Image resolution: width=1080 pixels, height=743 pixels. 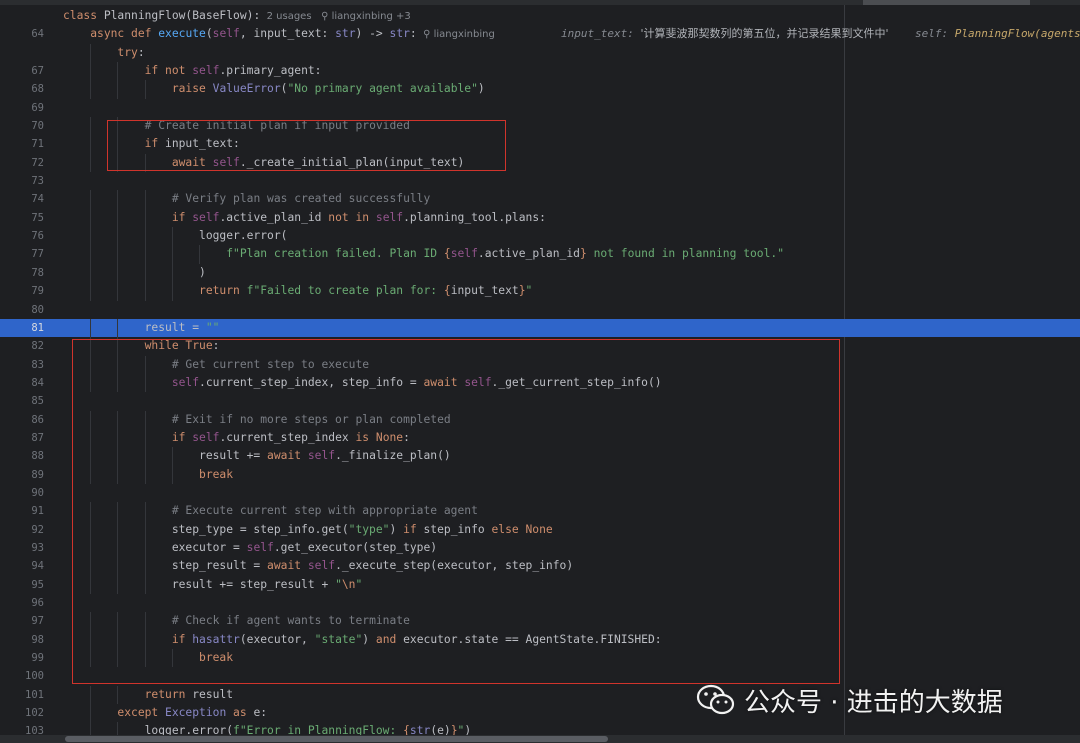 I want to click on code-token: "", so click(x=212, y=327).